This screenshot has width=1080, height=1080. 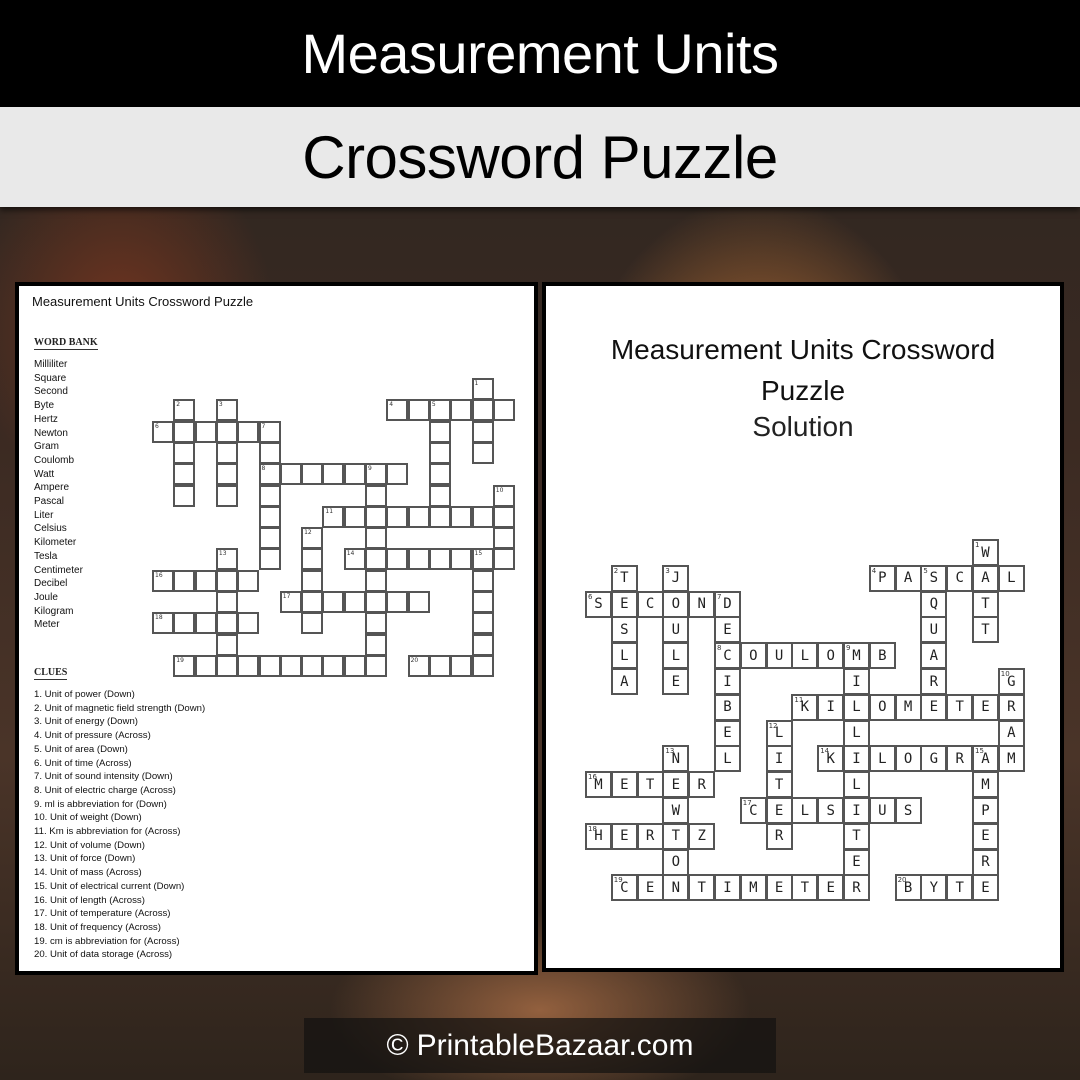 What do you see at coordinates (269, 431) in the screenshot?
I see `puzzle-cell: 7` at bounding box center [269, 431].